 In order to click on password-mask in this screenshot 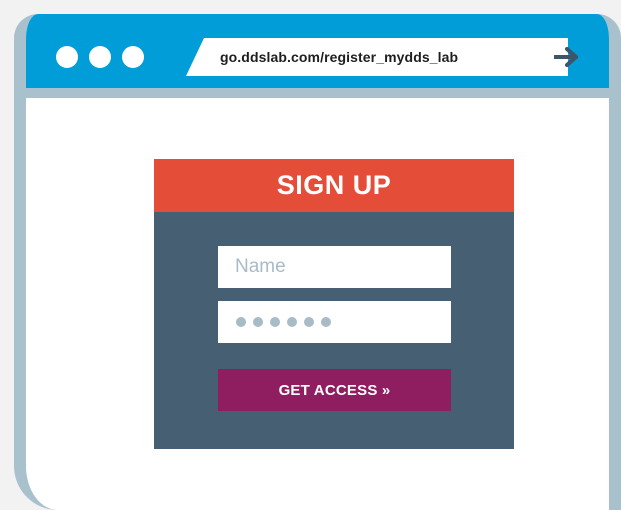, I will do `click(283, 322)`.